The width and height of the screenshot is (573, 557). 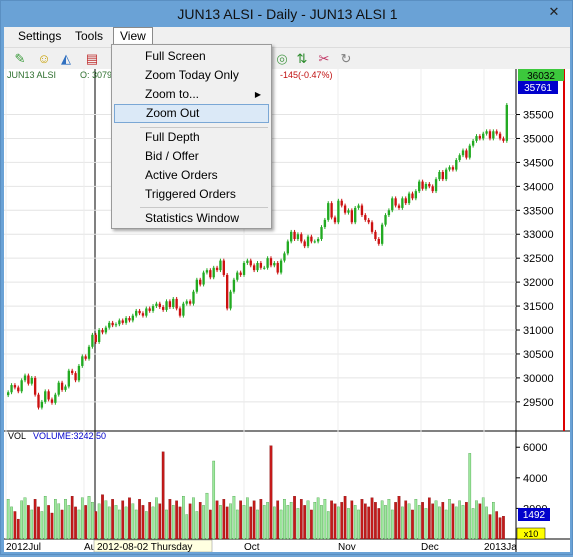 What do you see at coordinates (554, 12) in the screenshot?
I see `close-icon: ✕` at bounding box center [554, 12].